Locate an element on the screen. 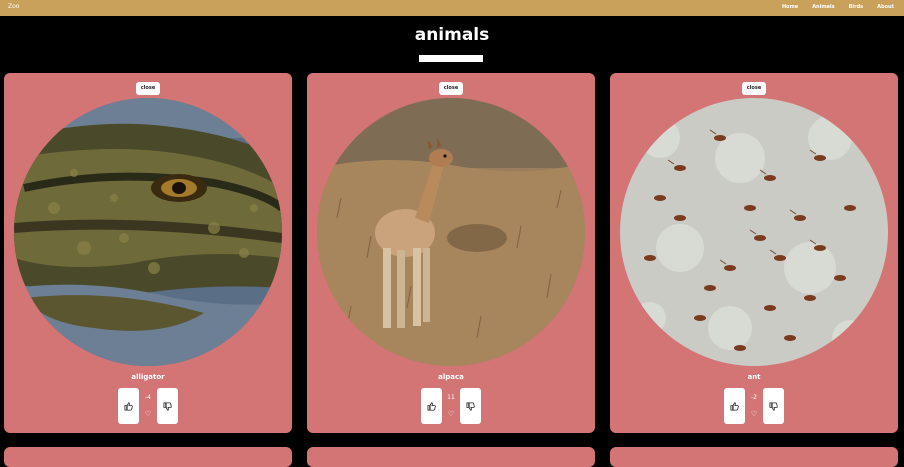 The image size is (904, 467). nav-about: About is located at coordinates (885, 7).